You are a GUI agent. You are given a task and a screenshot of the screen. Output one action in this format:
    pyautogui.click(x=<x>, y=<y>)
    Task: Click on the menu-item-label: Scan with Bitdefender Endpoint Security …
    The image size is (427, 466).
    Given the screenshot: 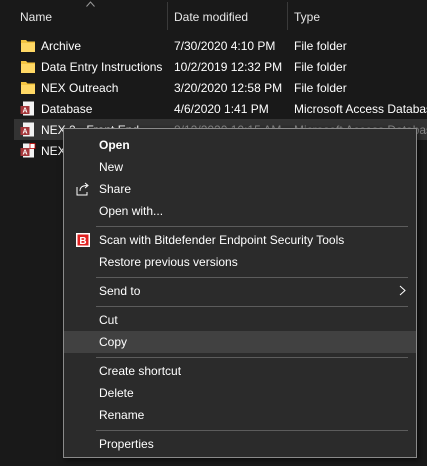 What is the action you would take?
    pyautogui.click(x=222, y=240)
    